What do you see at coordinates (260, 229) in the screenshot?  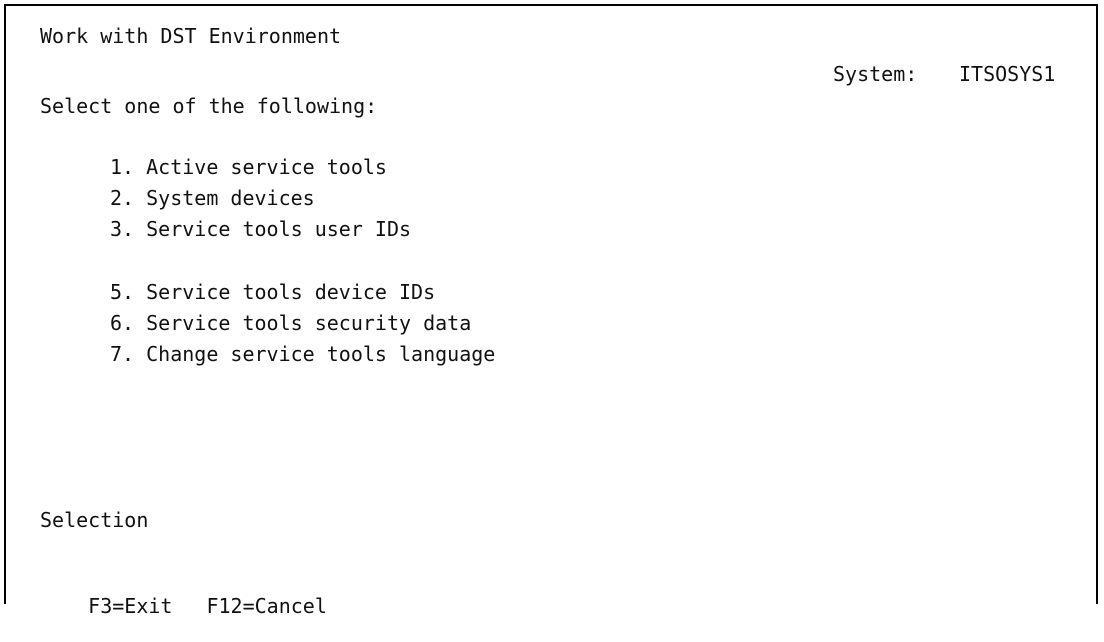 I see `menu-item-service-tools-user-ids: 3. Service tools user IDs` at bounding box center [260, 229].